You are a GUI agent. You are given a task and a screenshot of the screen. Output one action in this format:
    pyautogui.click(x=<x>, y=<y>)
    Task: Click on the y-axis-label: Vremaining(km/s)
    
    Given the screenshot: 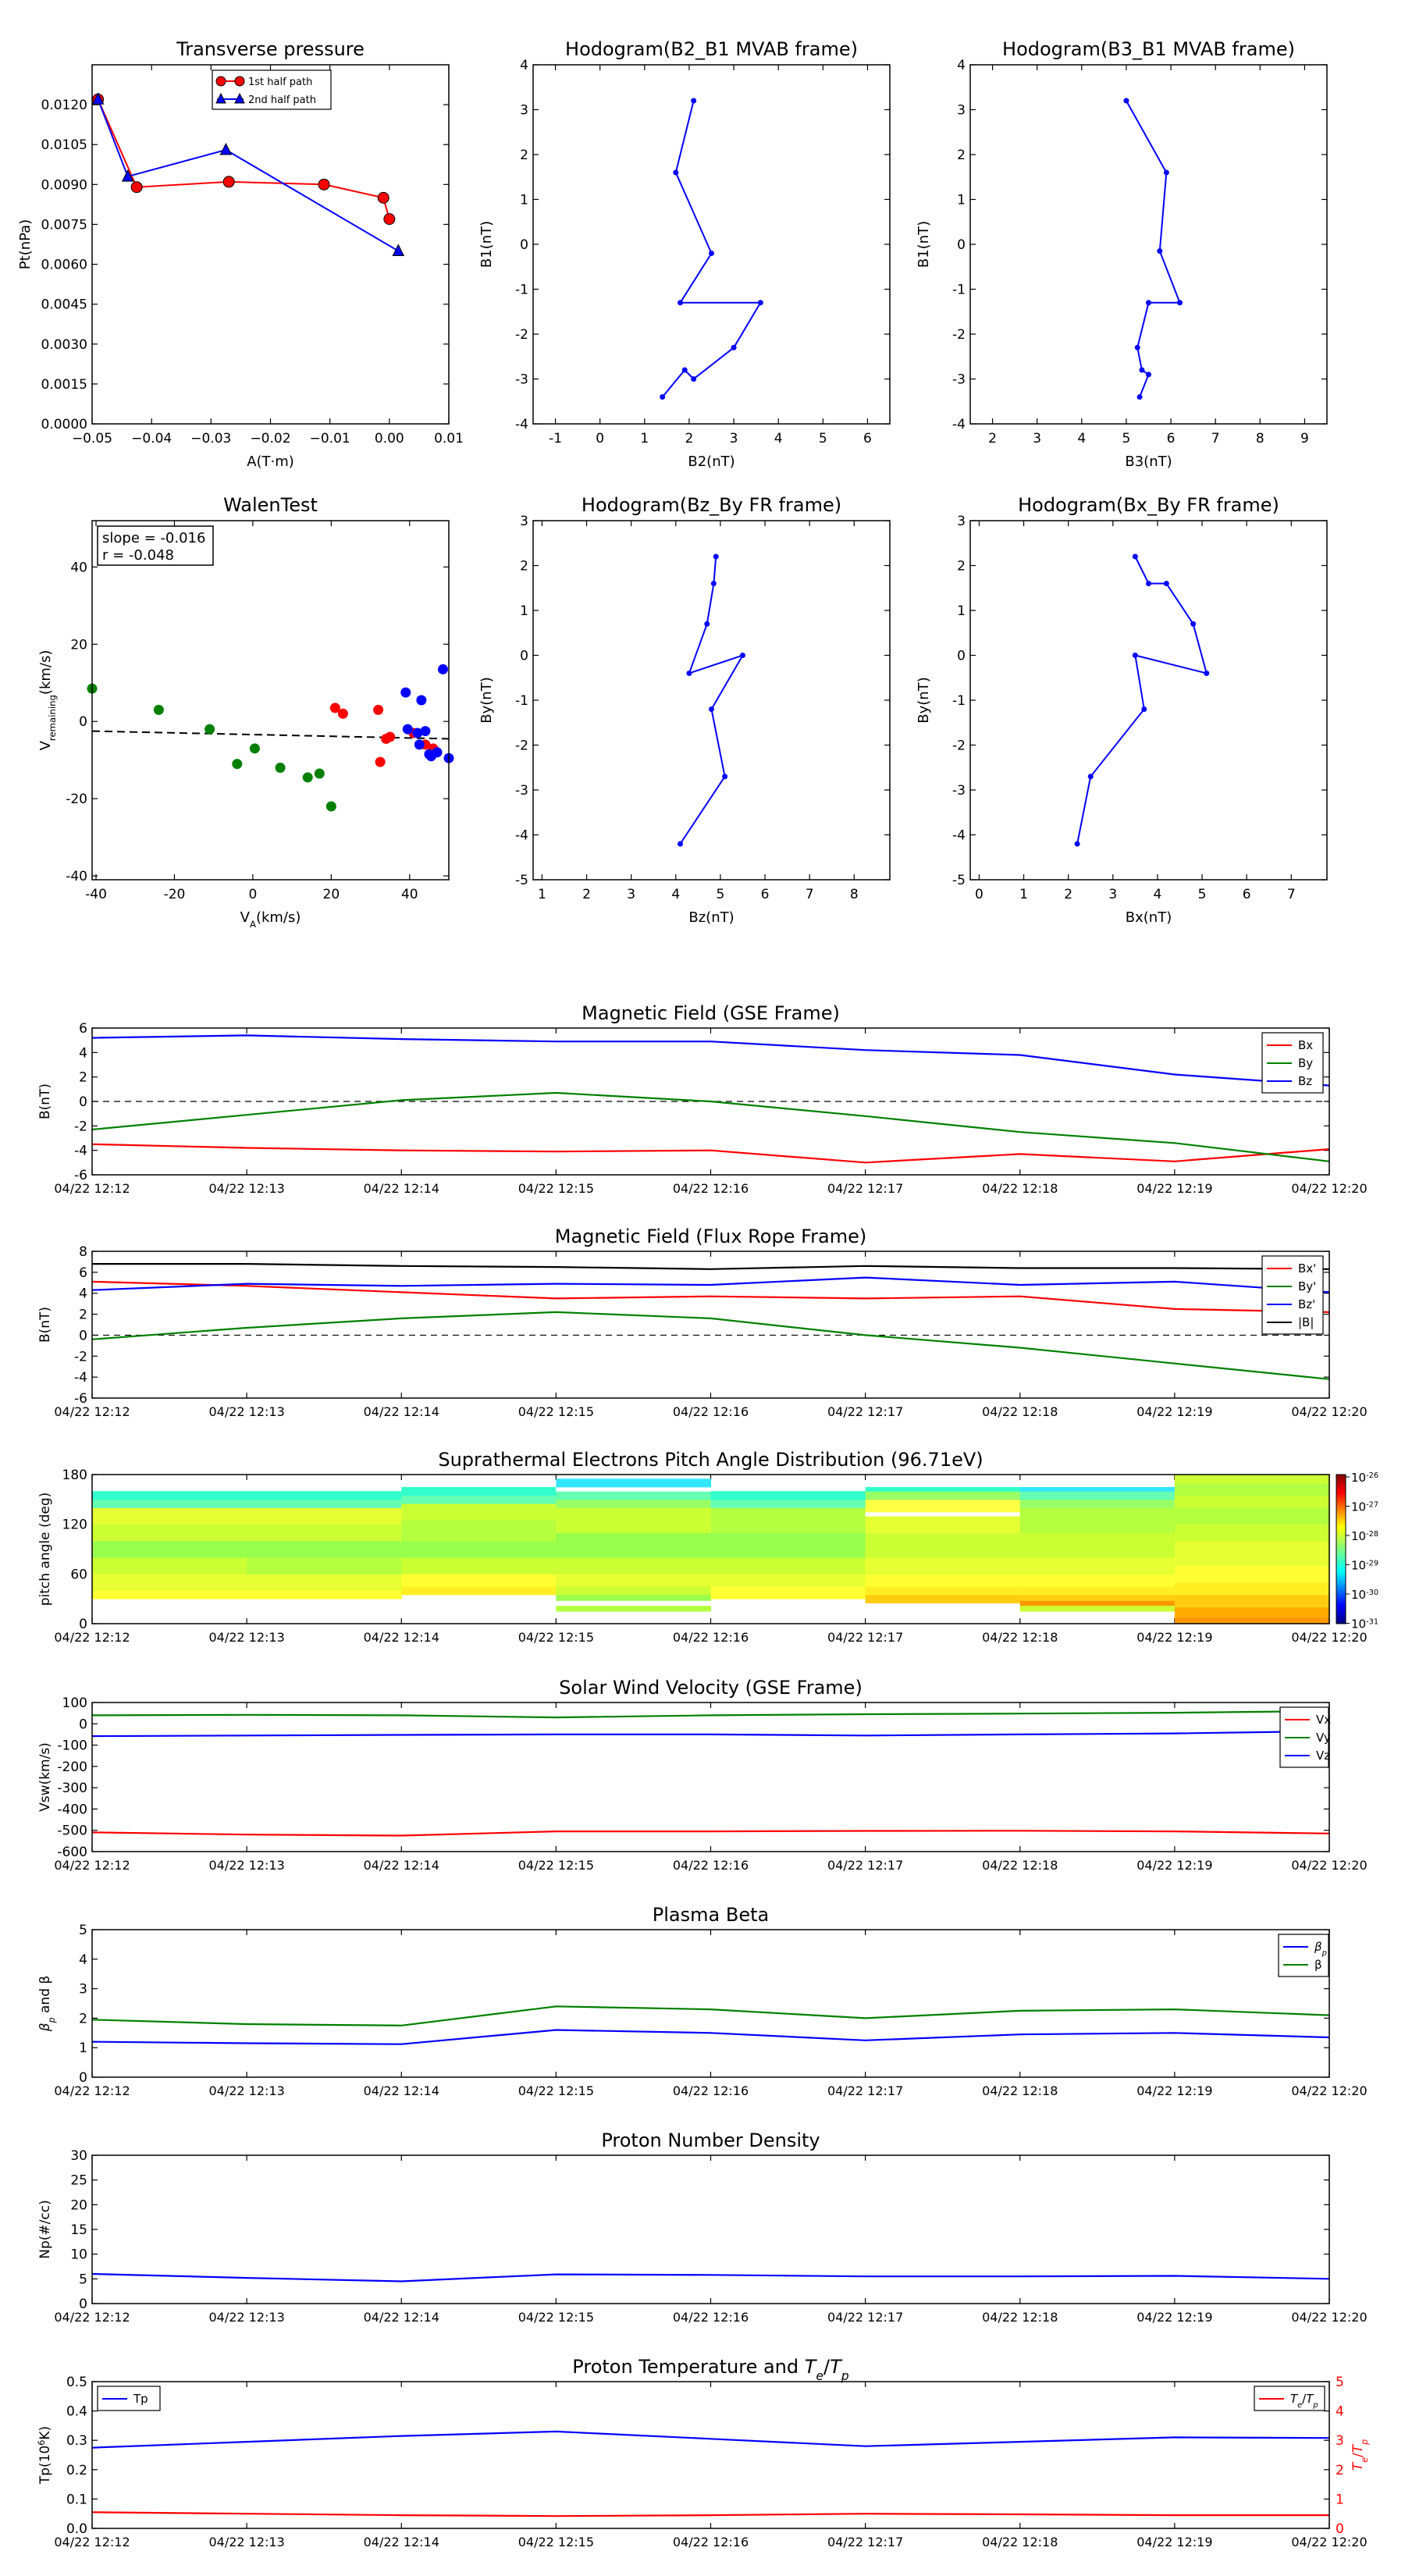 What is the action you would take?
    pyautogui.click(x=47, y=700)
    